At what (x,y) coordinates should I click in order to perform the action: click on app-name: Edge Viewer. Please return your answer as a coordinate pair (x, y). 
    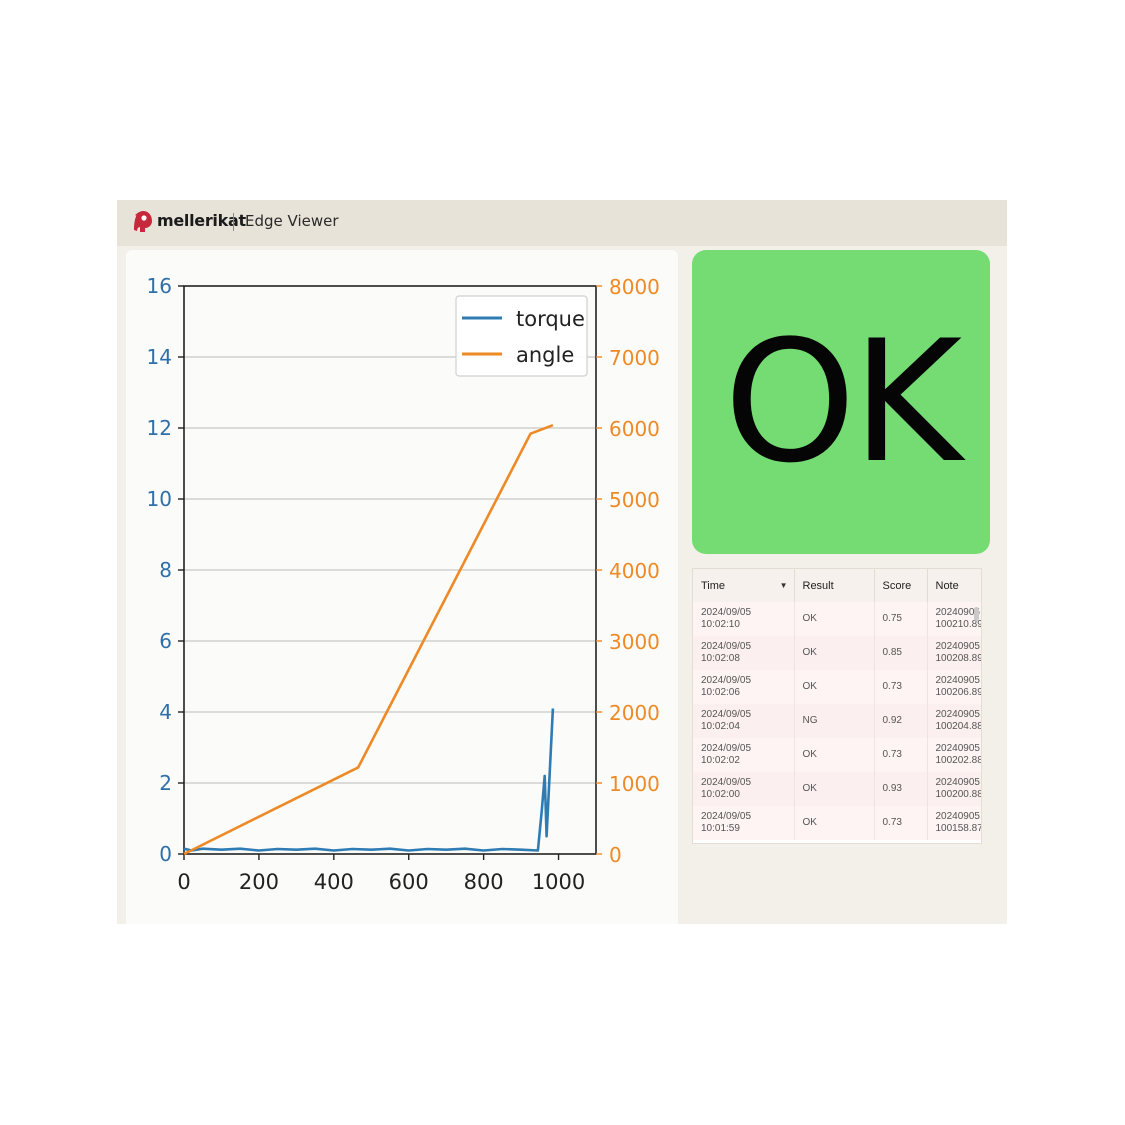
    Looking at the image, I should click on (292, 221).